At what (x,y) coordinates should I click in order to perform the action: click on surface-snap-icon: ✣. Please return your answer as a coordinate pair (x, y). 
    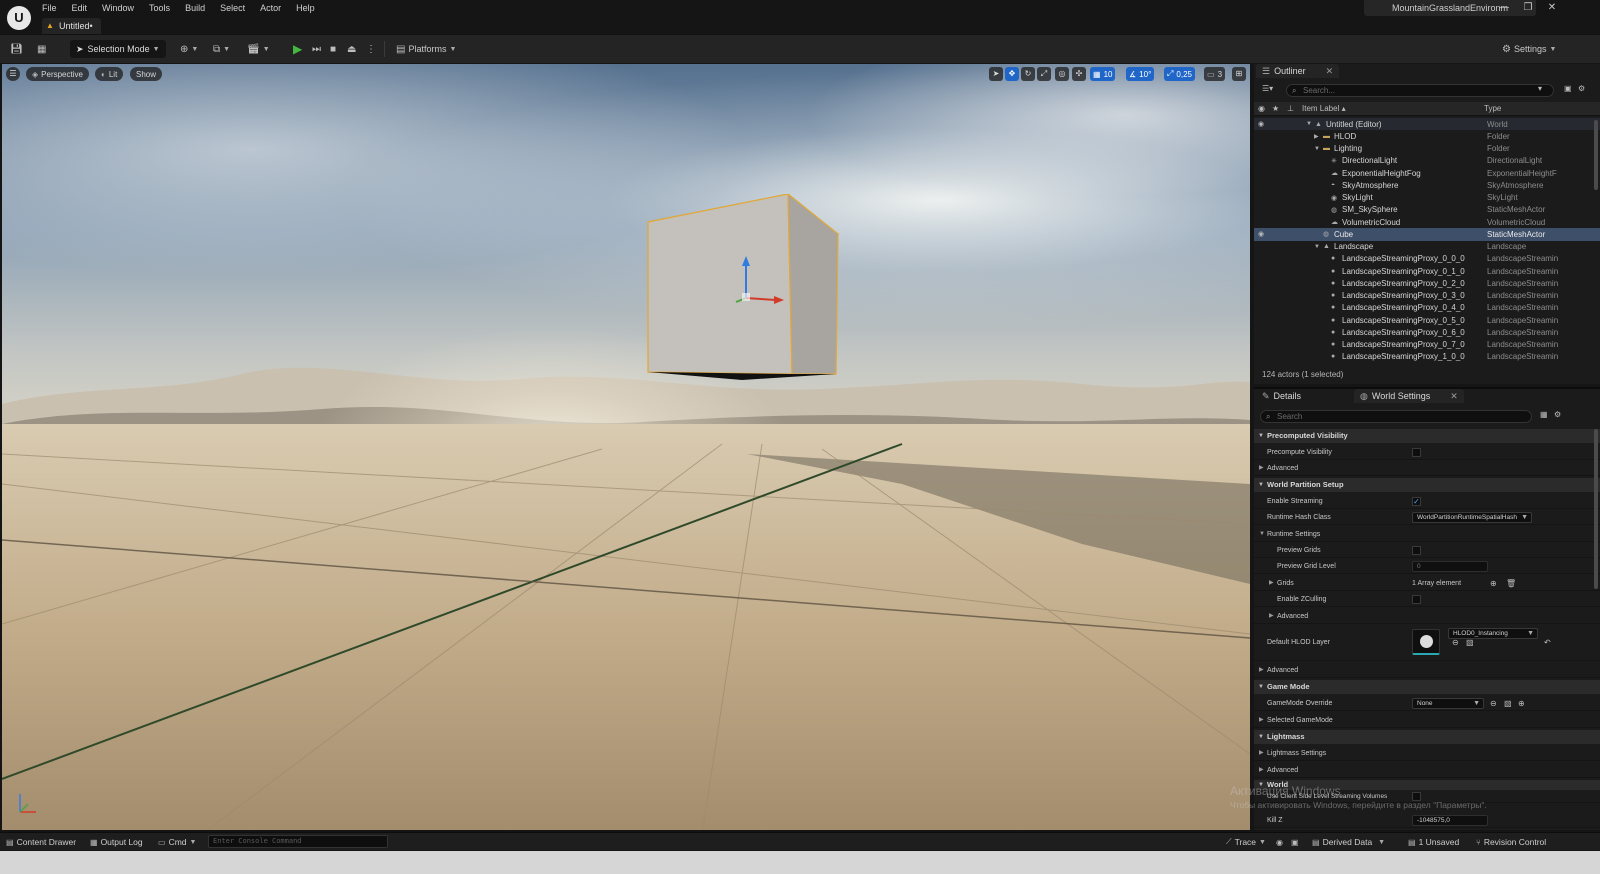
    Looking at the image, I should click on (1079, 74).